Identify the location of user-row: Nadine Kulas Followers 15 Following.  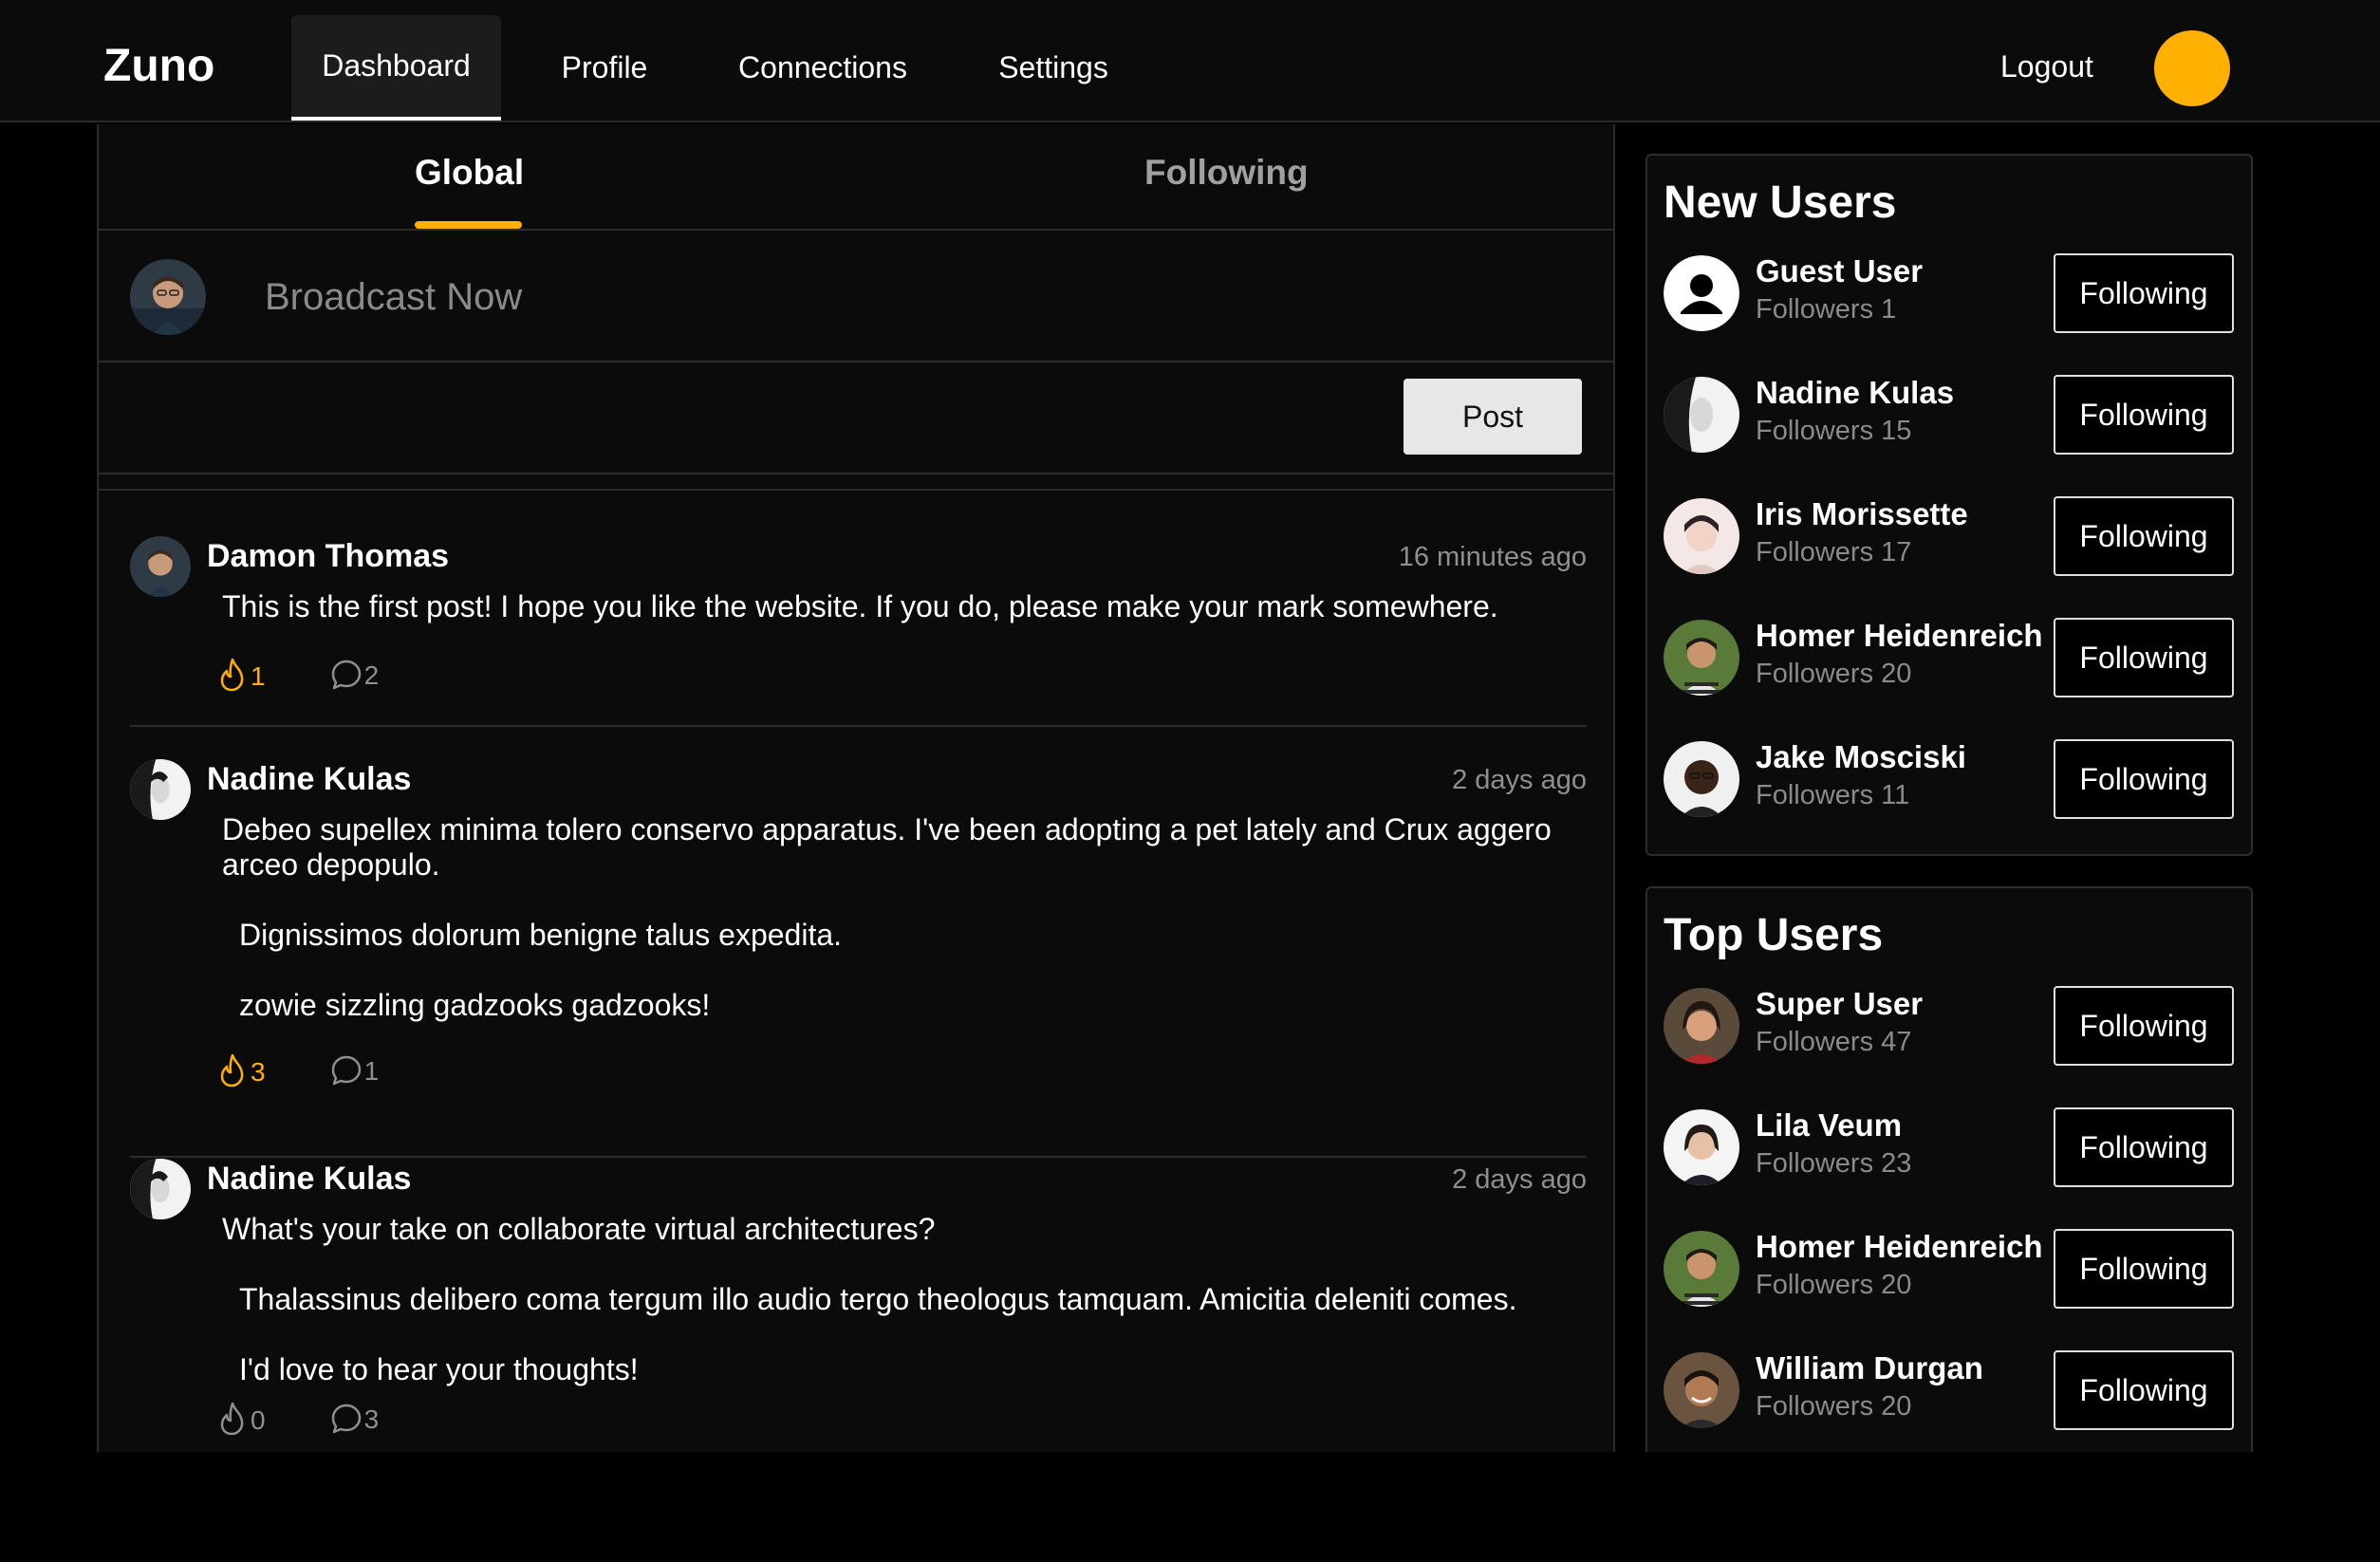
(1951, 415).